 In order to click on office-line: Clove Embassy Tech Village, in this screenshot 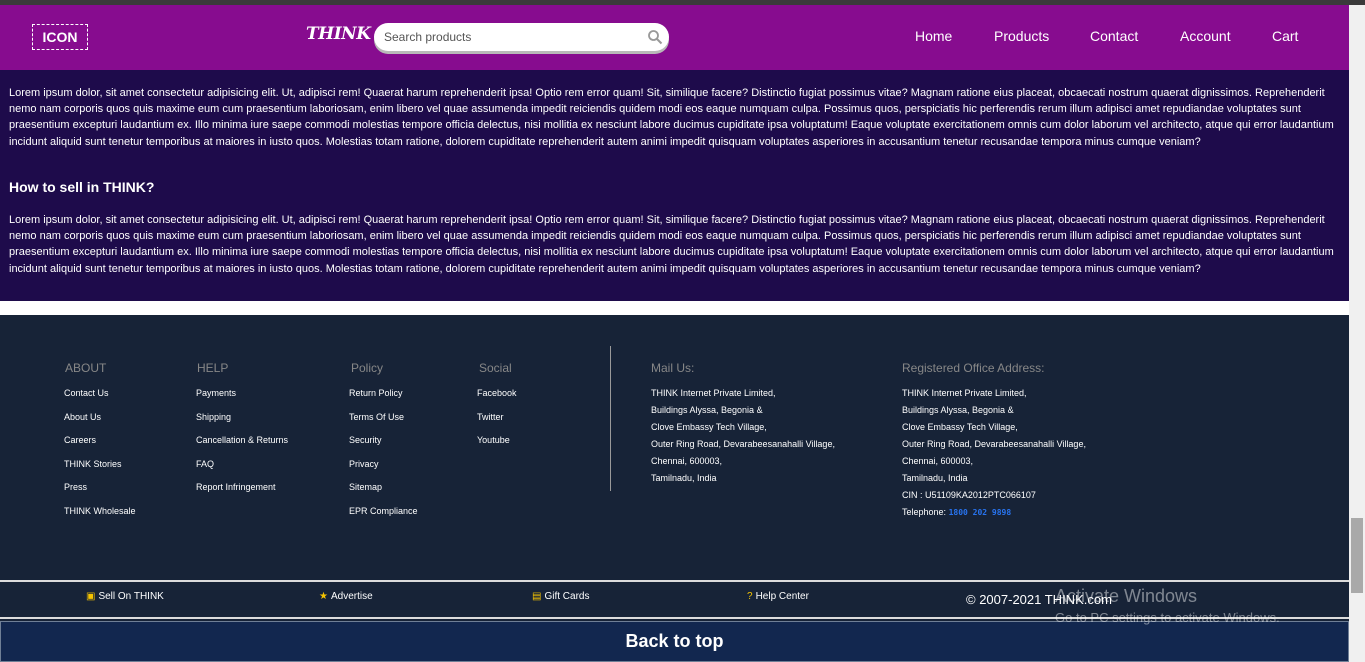, I will do `click(960, 427)`.